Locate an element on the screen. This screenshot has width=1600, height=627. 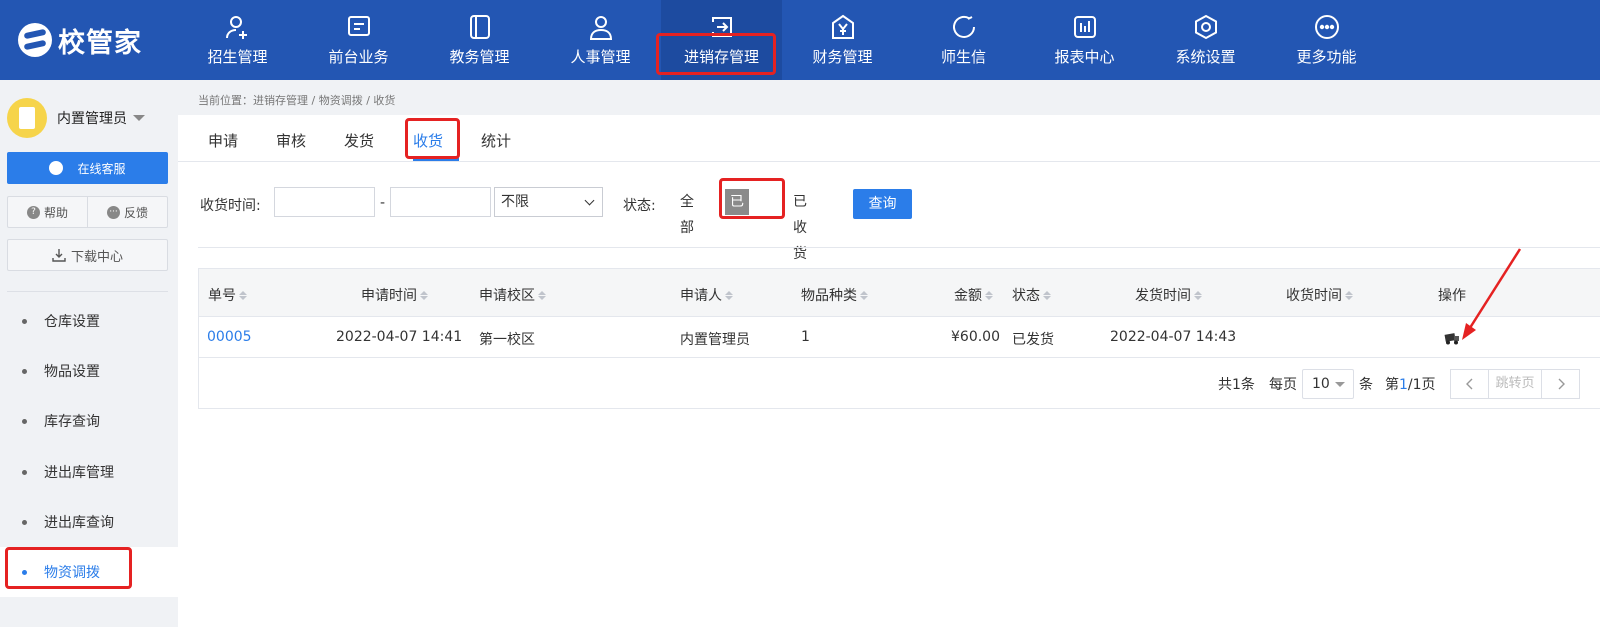
jump-page-input: 跳转页 is located at coordinates (1515, 384).